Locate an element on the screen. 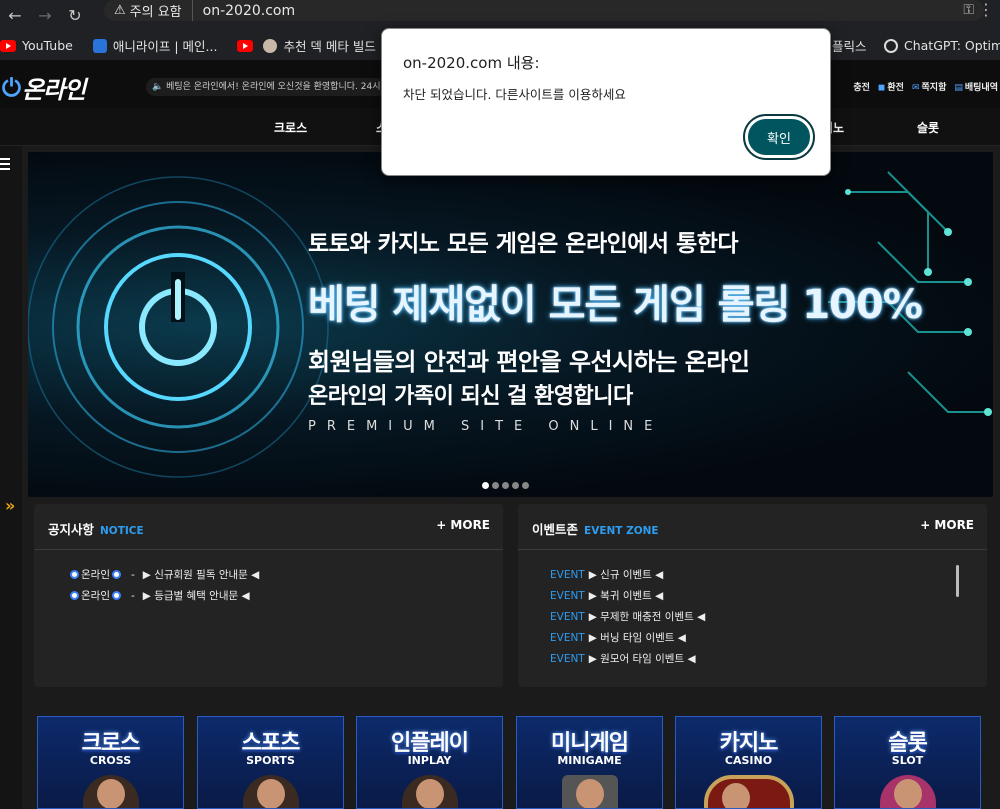  game-card-sports: 스포츠 SPORTS is located at coordinates (270, 762).